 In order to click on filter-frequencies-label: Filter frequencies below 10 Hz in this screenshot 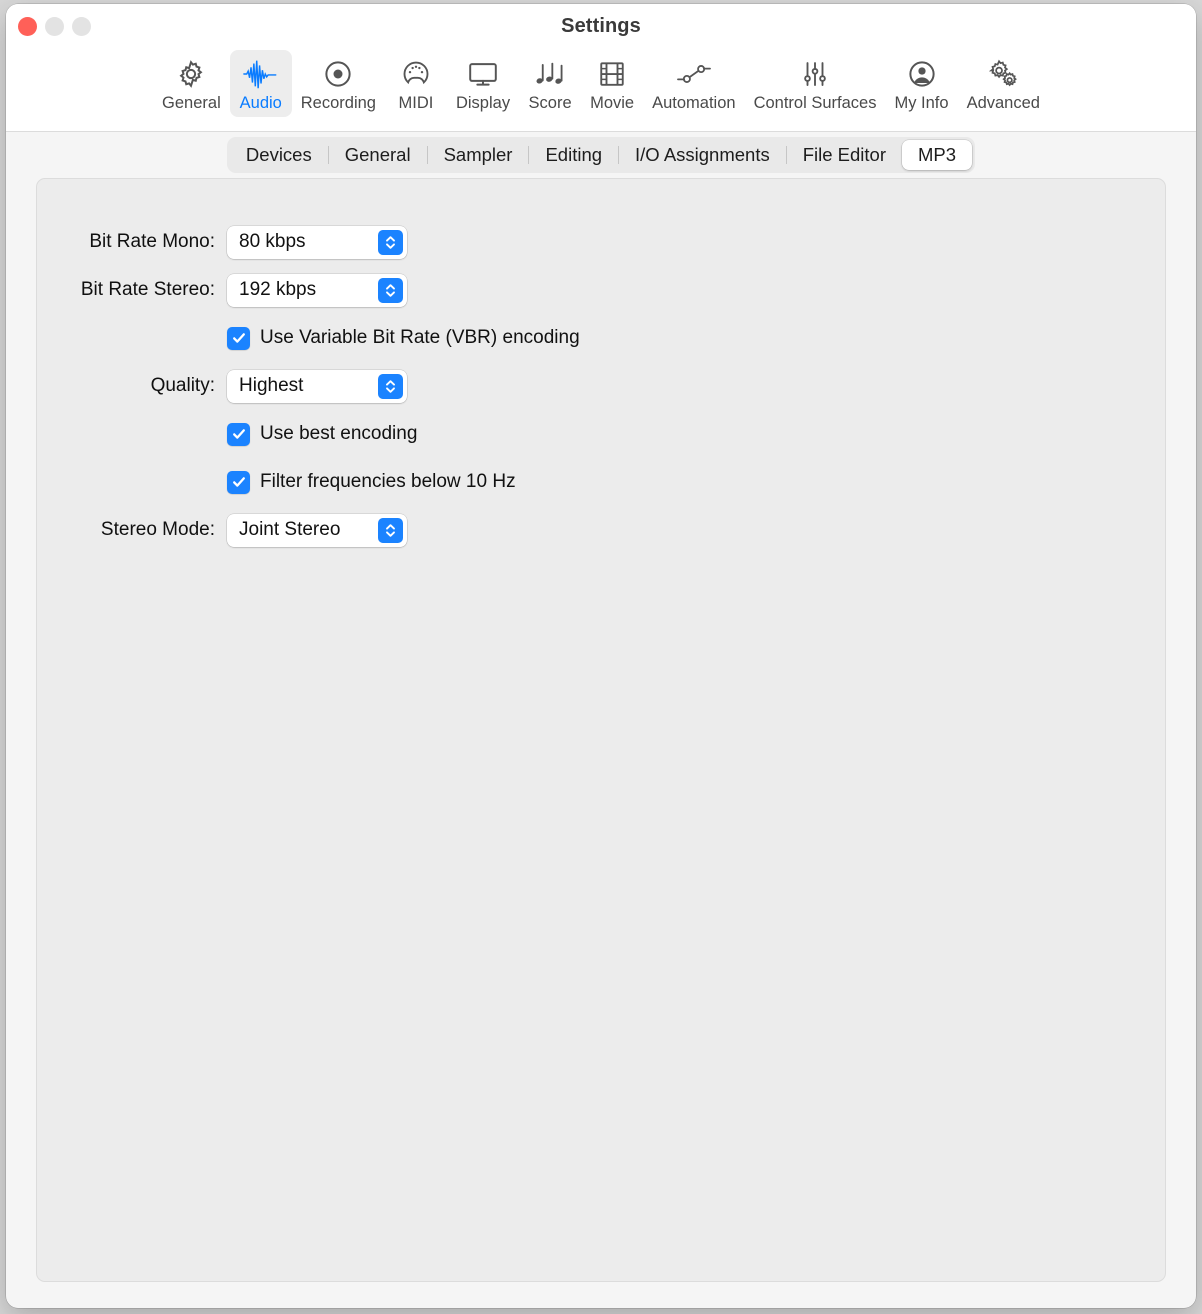, I will do `click(388, 481)`.